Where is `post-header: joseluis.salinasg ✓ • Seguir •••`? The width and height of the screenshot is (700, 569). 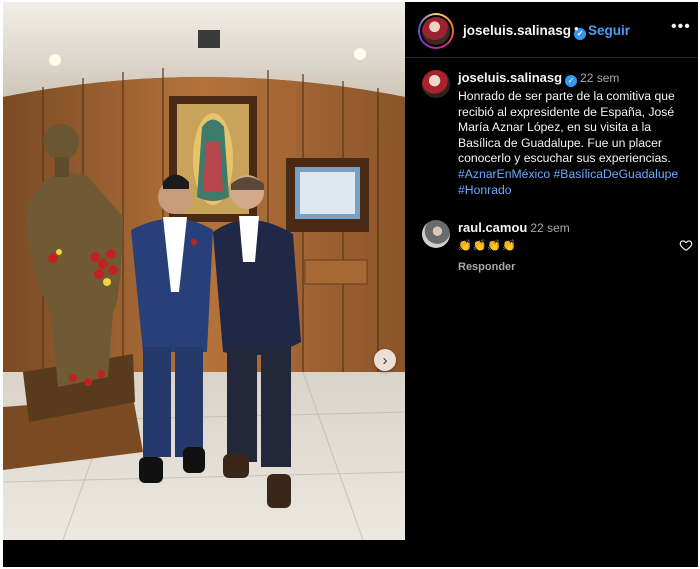
post-header: joseluis.salinasg ✓ • Seguir ••• is located at coordinates (551, 30).